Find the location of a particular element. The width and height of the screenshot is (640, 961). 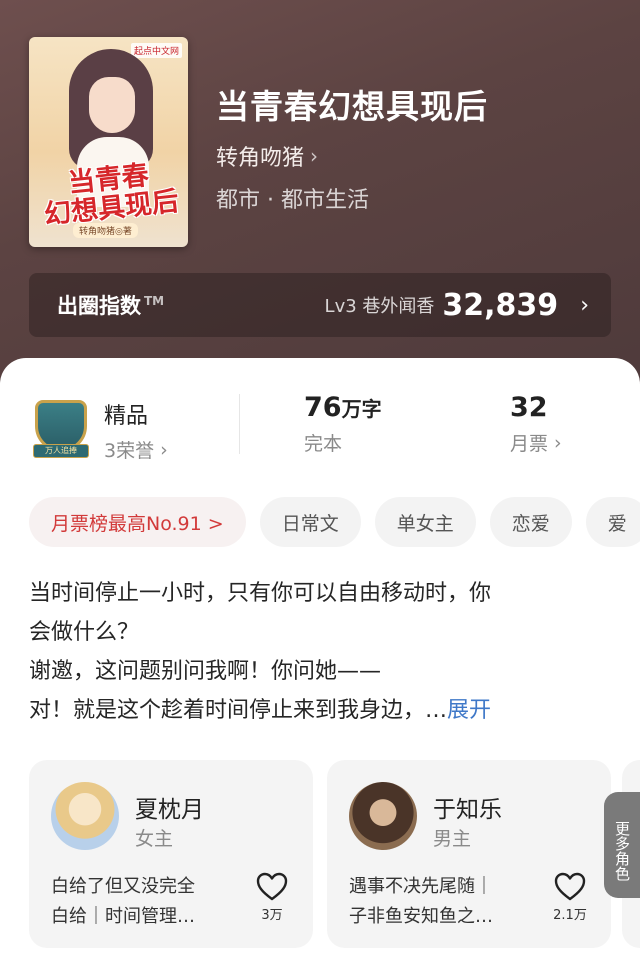

cover-art-face is located at coordinates (112, 105).